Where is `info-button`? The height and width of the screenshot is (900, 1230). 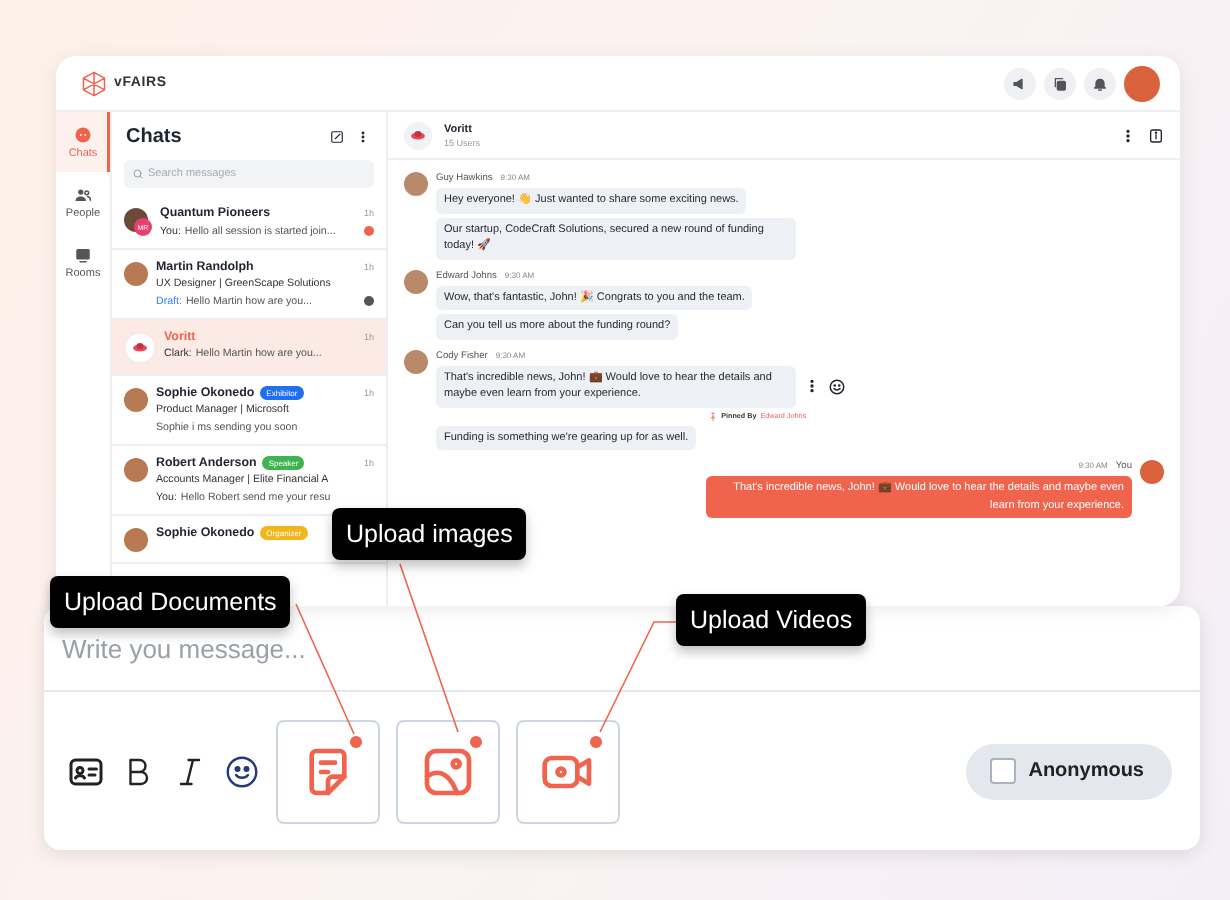
info-button is located at coordinates (1156, 135).